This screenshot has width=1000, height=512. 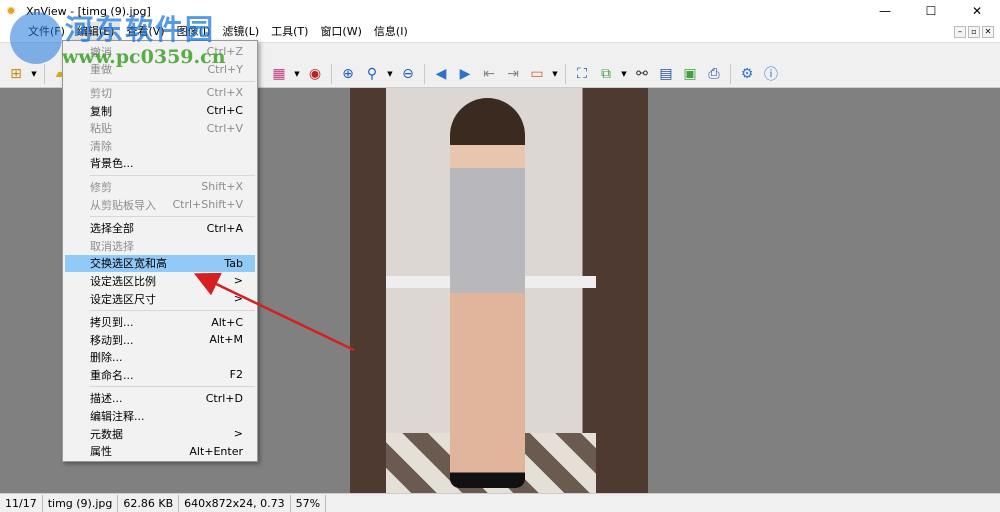 What do you see at coordinates (441, 74) in the screenshot?
I see `prev-icon: ◀` at bounding box center [441, 74].